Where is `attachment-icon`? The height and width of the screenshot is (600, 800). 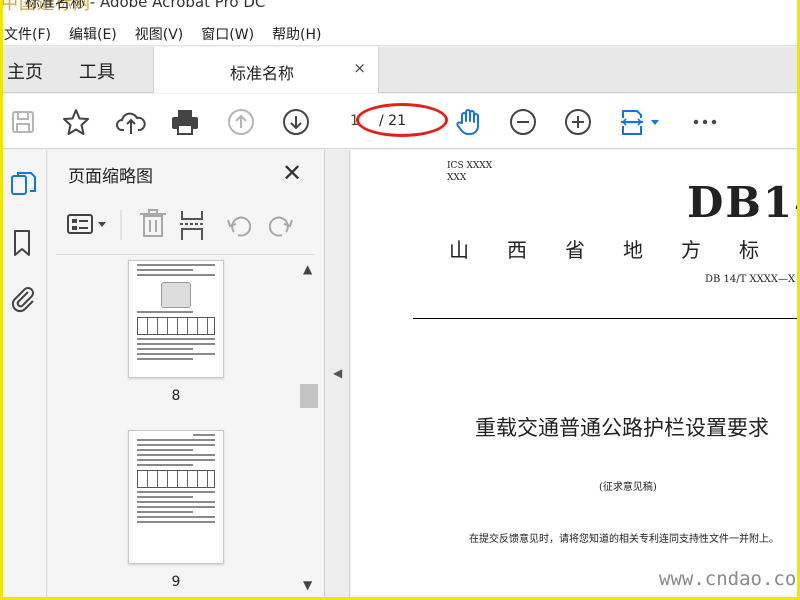
attachment-icon is located at coordinates (23, 299).